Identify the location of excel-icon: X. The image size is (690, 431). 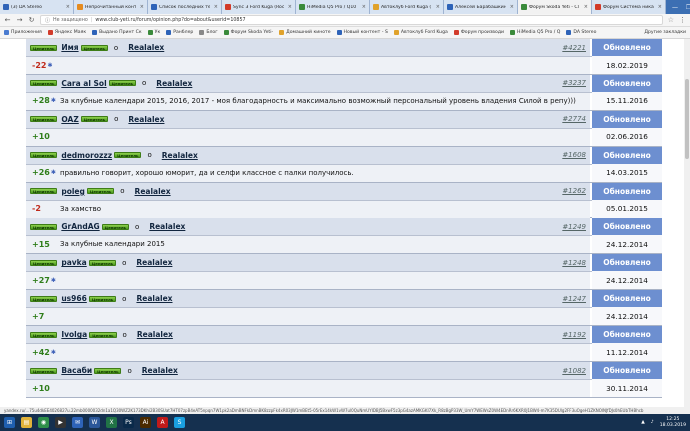
(111, 422).